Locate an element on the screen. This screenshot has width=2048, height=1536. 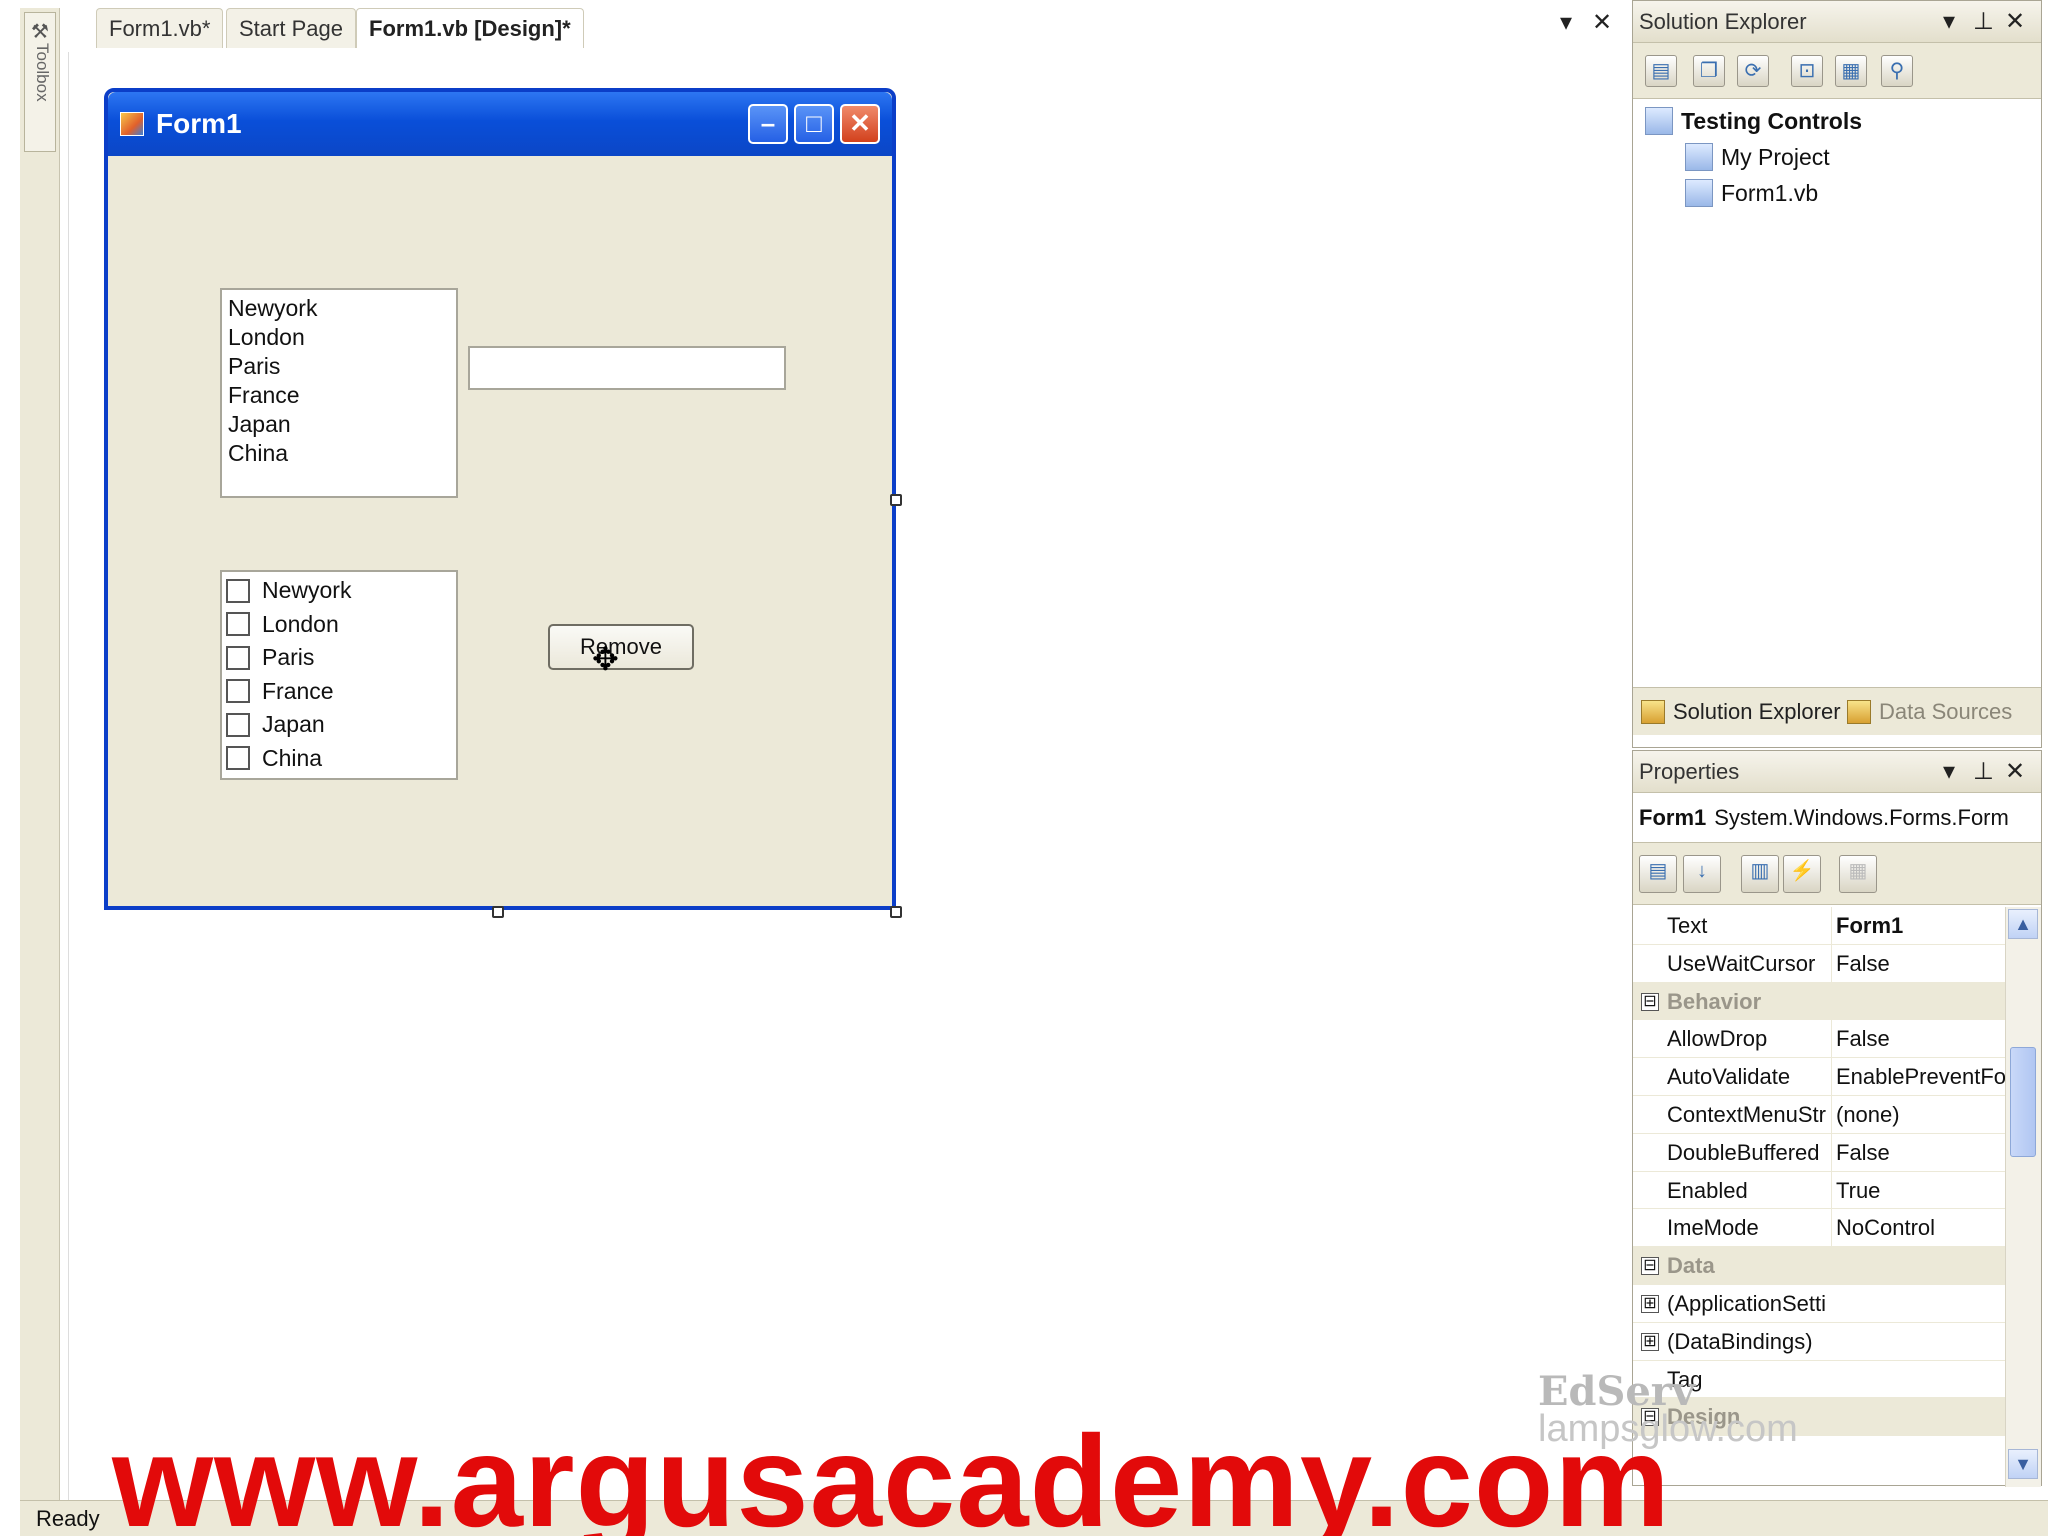
property-name: (ApplicationSettings) is located at coordinates (1747, 1303).